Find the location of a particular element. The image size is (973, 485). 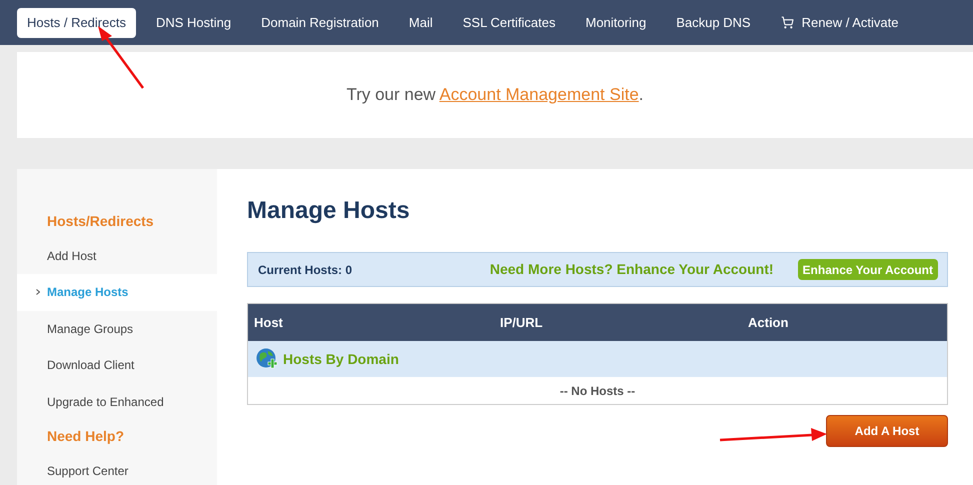

cart-icon is located at coordinates (787, 22).